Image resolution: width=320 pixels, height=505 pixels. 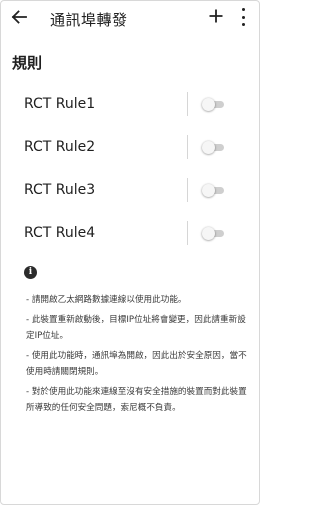 I want to click on more-vertical-icon, so click(x=243, y=17).